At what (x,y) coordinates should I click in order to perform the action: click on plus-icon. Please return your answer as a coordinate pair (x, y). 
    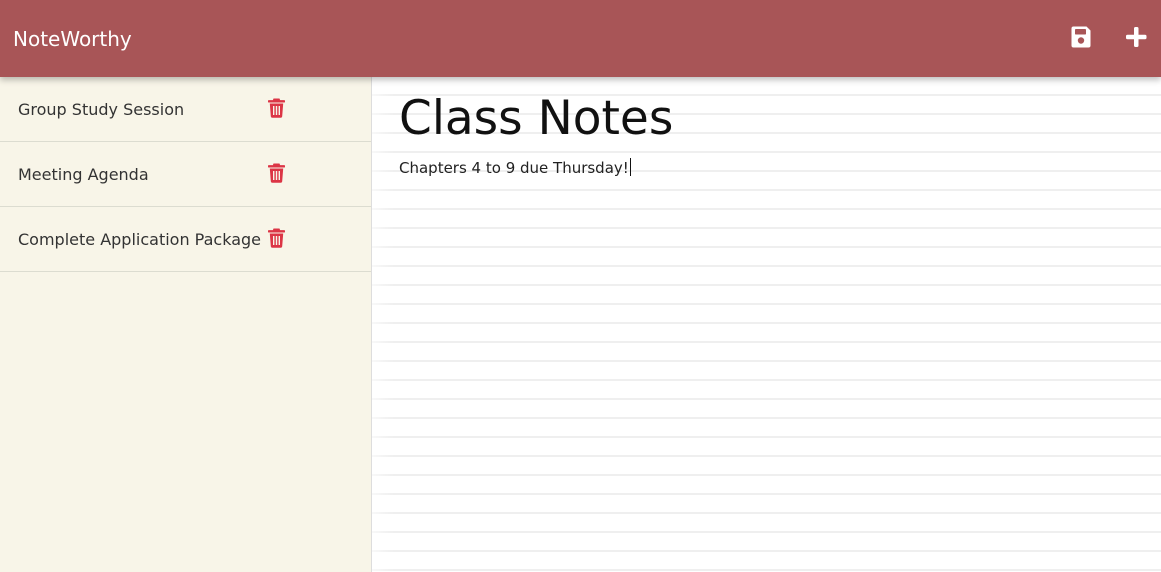
    Looking at the image, I should click on (1136, 37).